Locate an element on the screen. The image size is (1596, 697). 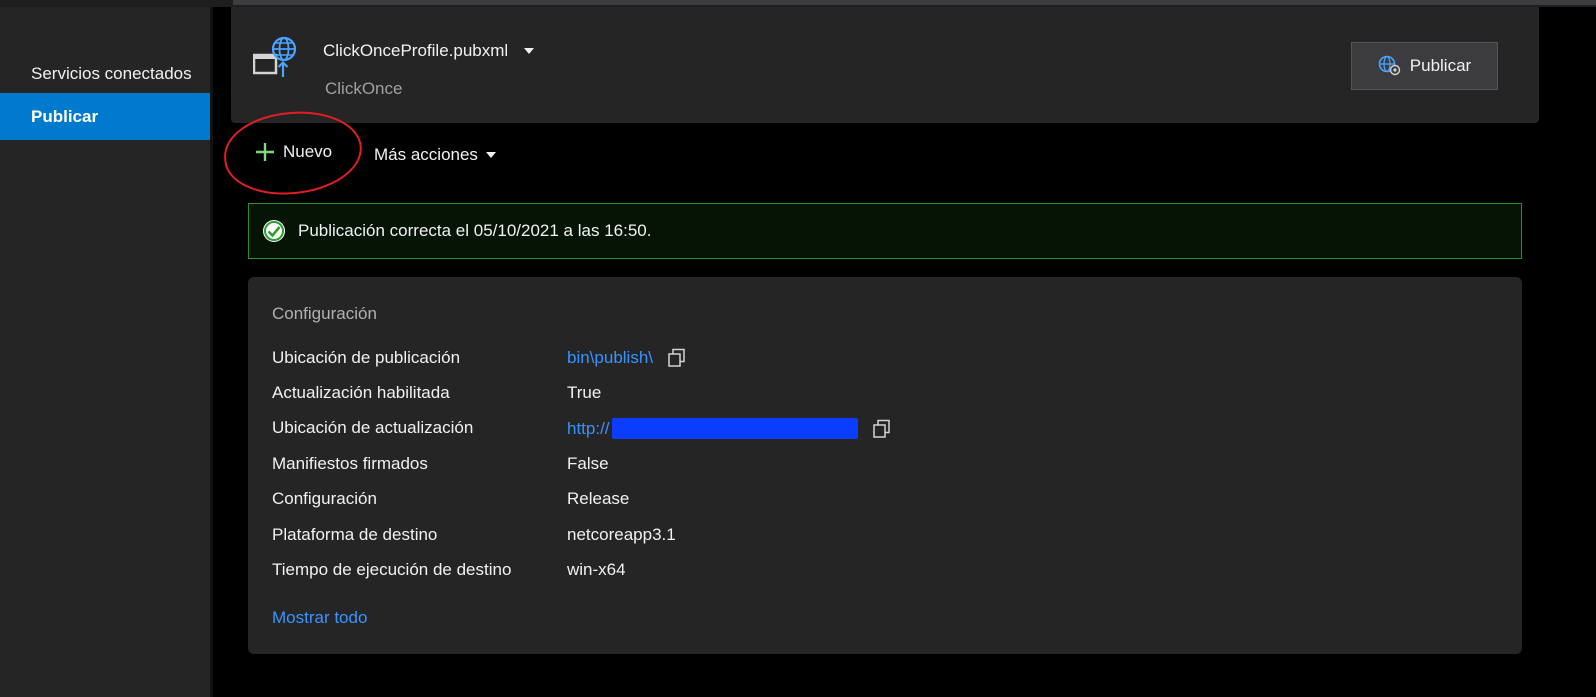
config-label: Manifiestos firmados is located at coordinates (350, 463).